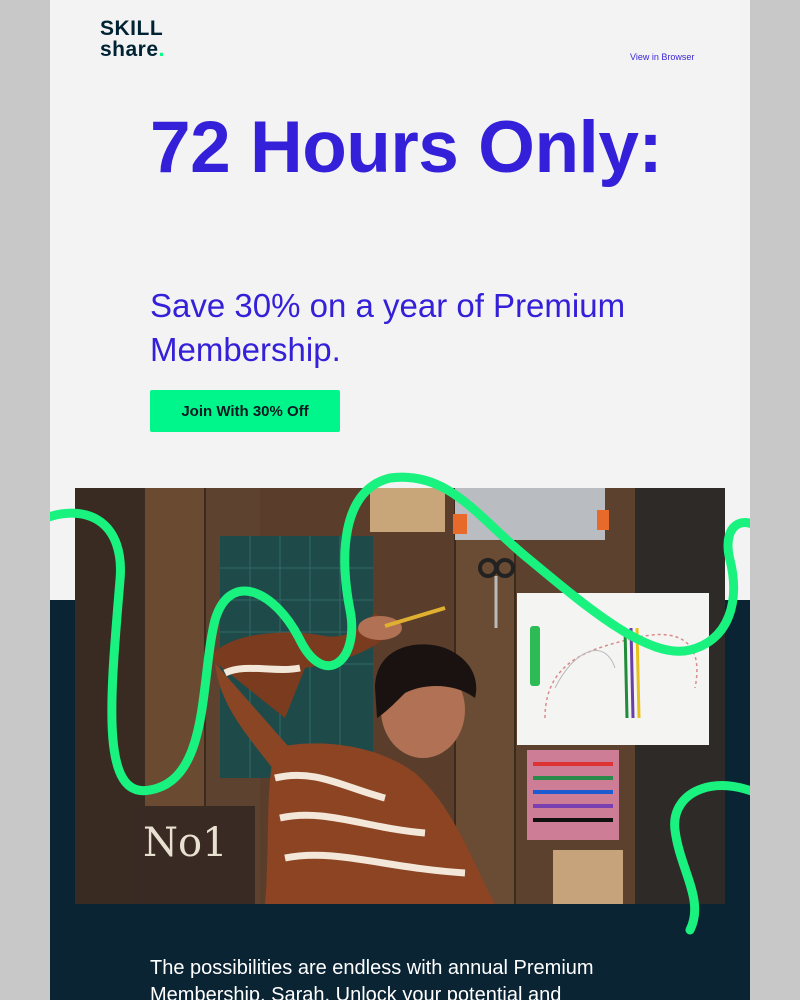 Image resolution: width=800 pixels, height=1000 pixels. What do you see at coordinates (185, 843) in the screenshot?
I see `sign-text: No1` at bounding box center [185, 843].